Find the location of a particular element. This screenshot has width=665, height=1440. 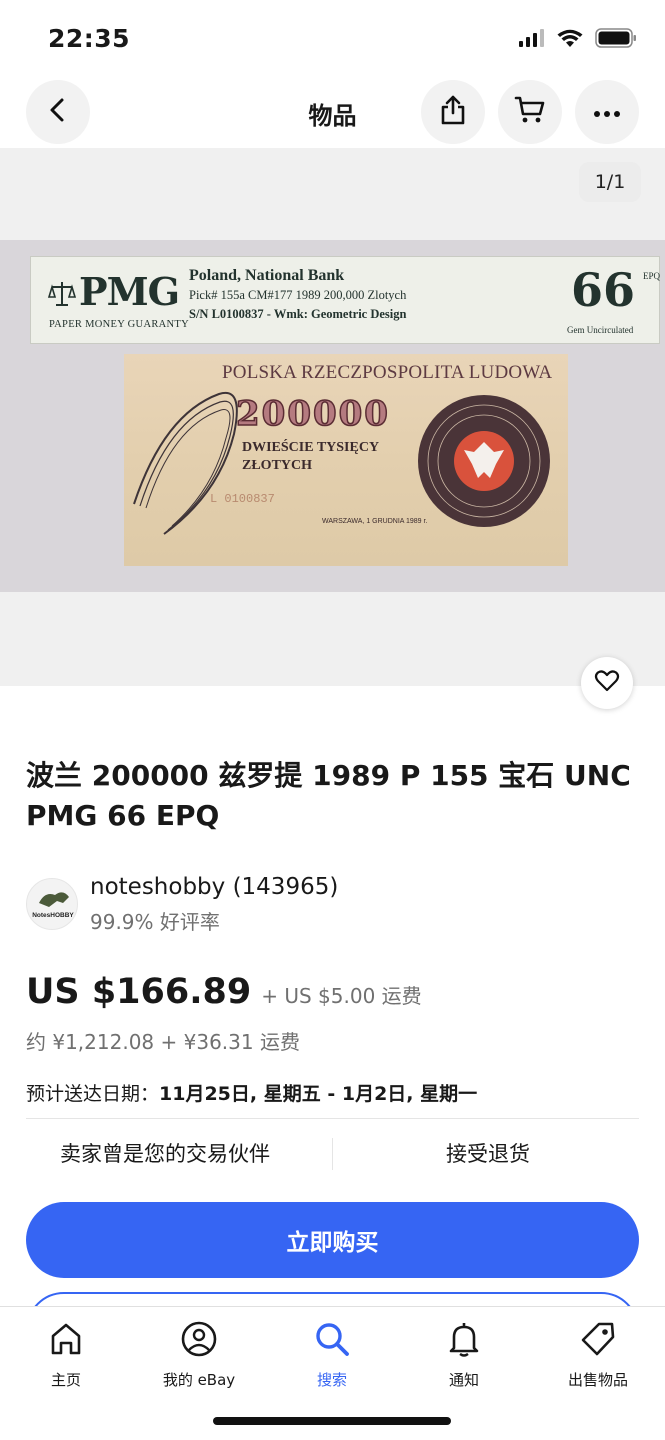

share-button is located at coordinates (453, 112).